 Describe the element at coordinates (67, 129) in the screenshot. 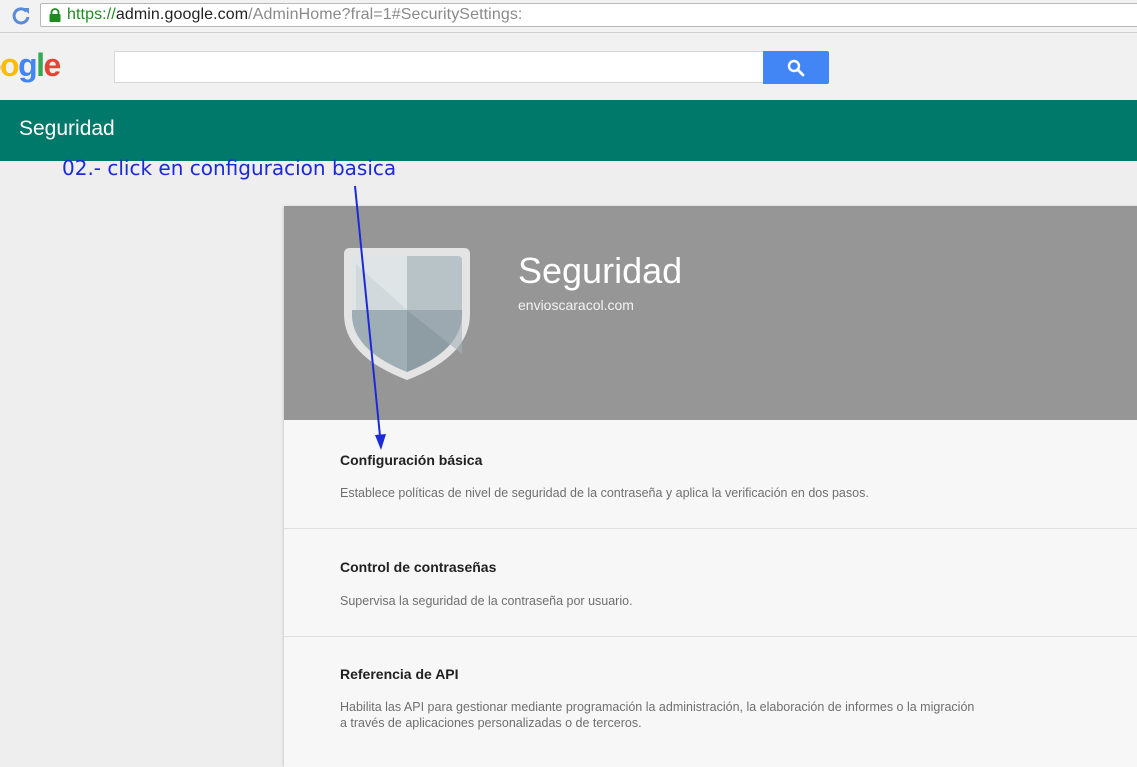

I see `page-title: Seguridad` at that location.